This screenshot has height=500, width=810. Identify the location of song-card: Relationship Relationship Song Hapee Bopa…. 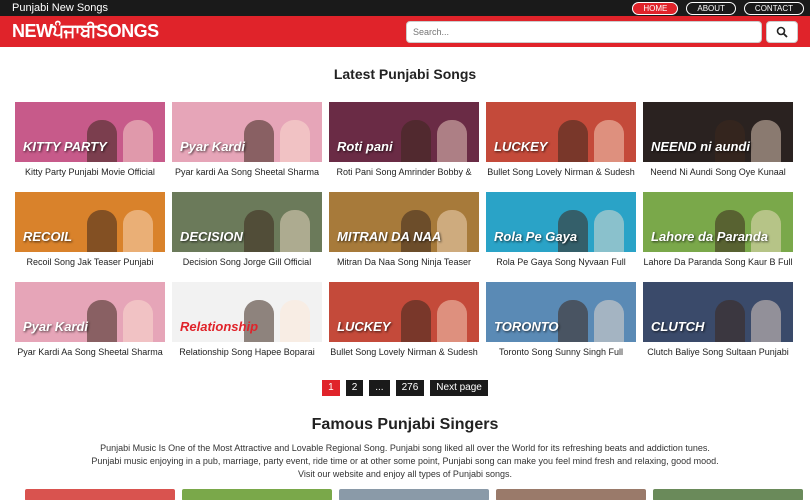
(247, 327).